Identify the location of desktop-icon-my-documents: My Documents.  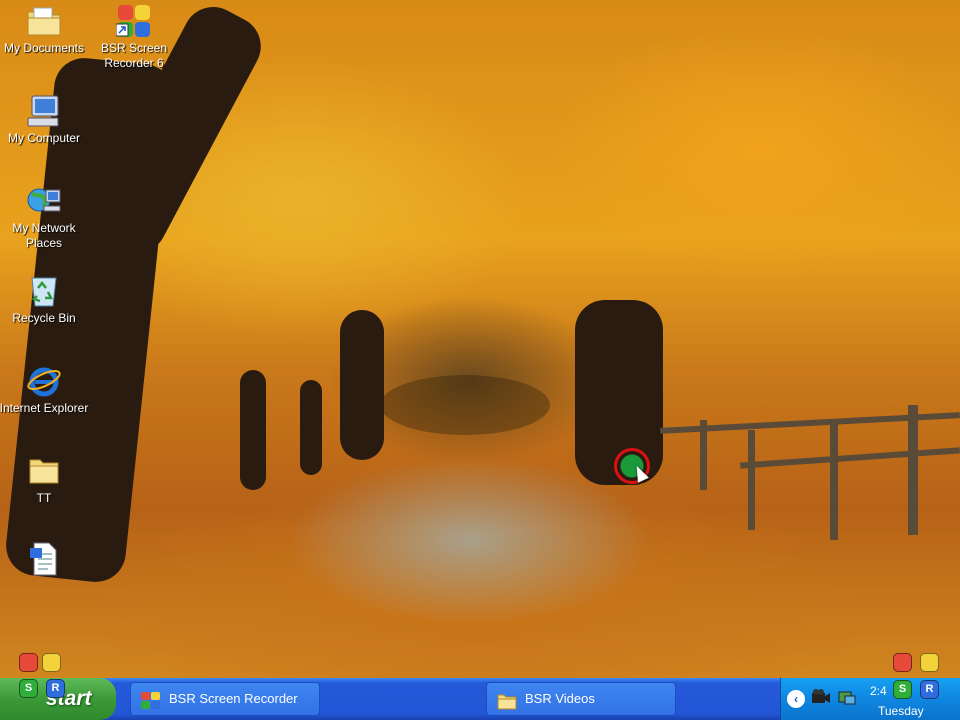
(45, 30).